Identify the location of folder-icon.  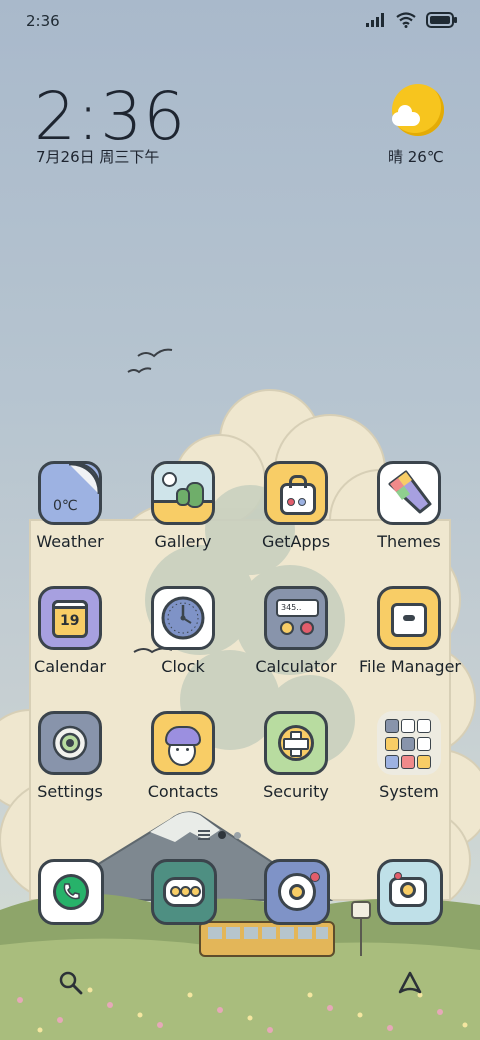
(409, 618).